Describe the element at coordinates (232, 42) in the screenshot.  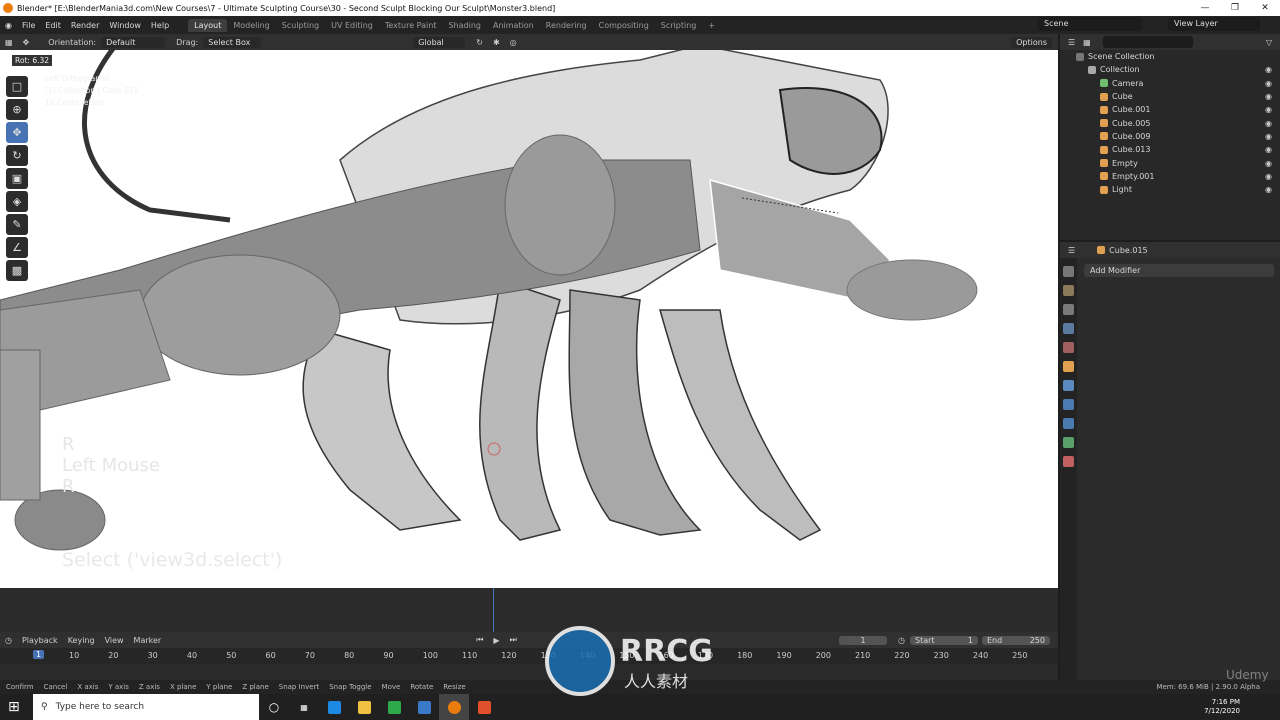
I see `drag-dropdown: Select Box` at that location.